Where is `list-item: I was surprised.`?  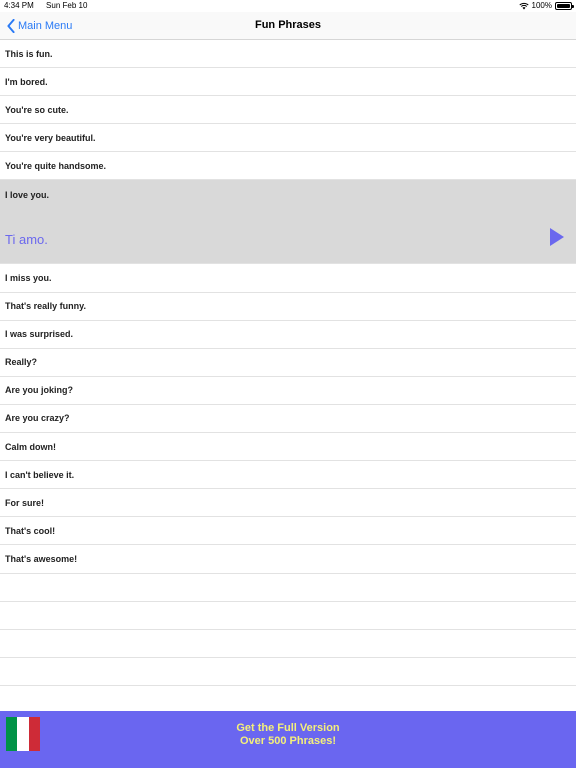 list-item: I was surprised. is located at coordinates (288, 335).